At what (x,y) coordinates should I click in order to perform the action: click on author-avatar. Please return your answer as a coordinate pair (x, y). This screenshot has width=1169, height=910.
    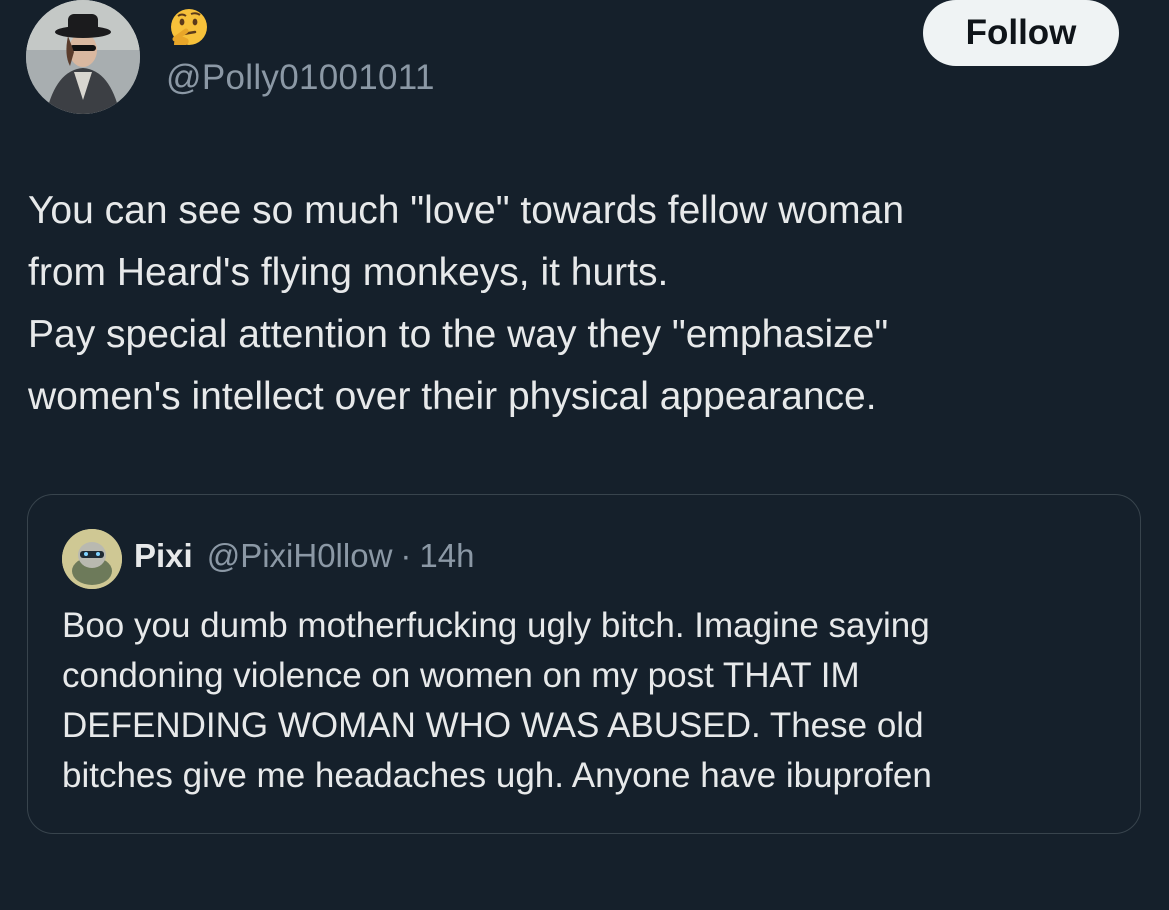
    Looking at the image, I should click on (83, 57).